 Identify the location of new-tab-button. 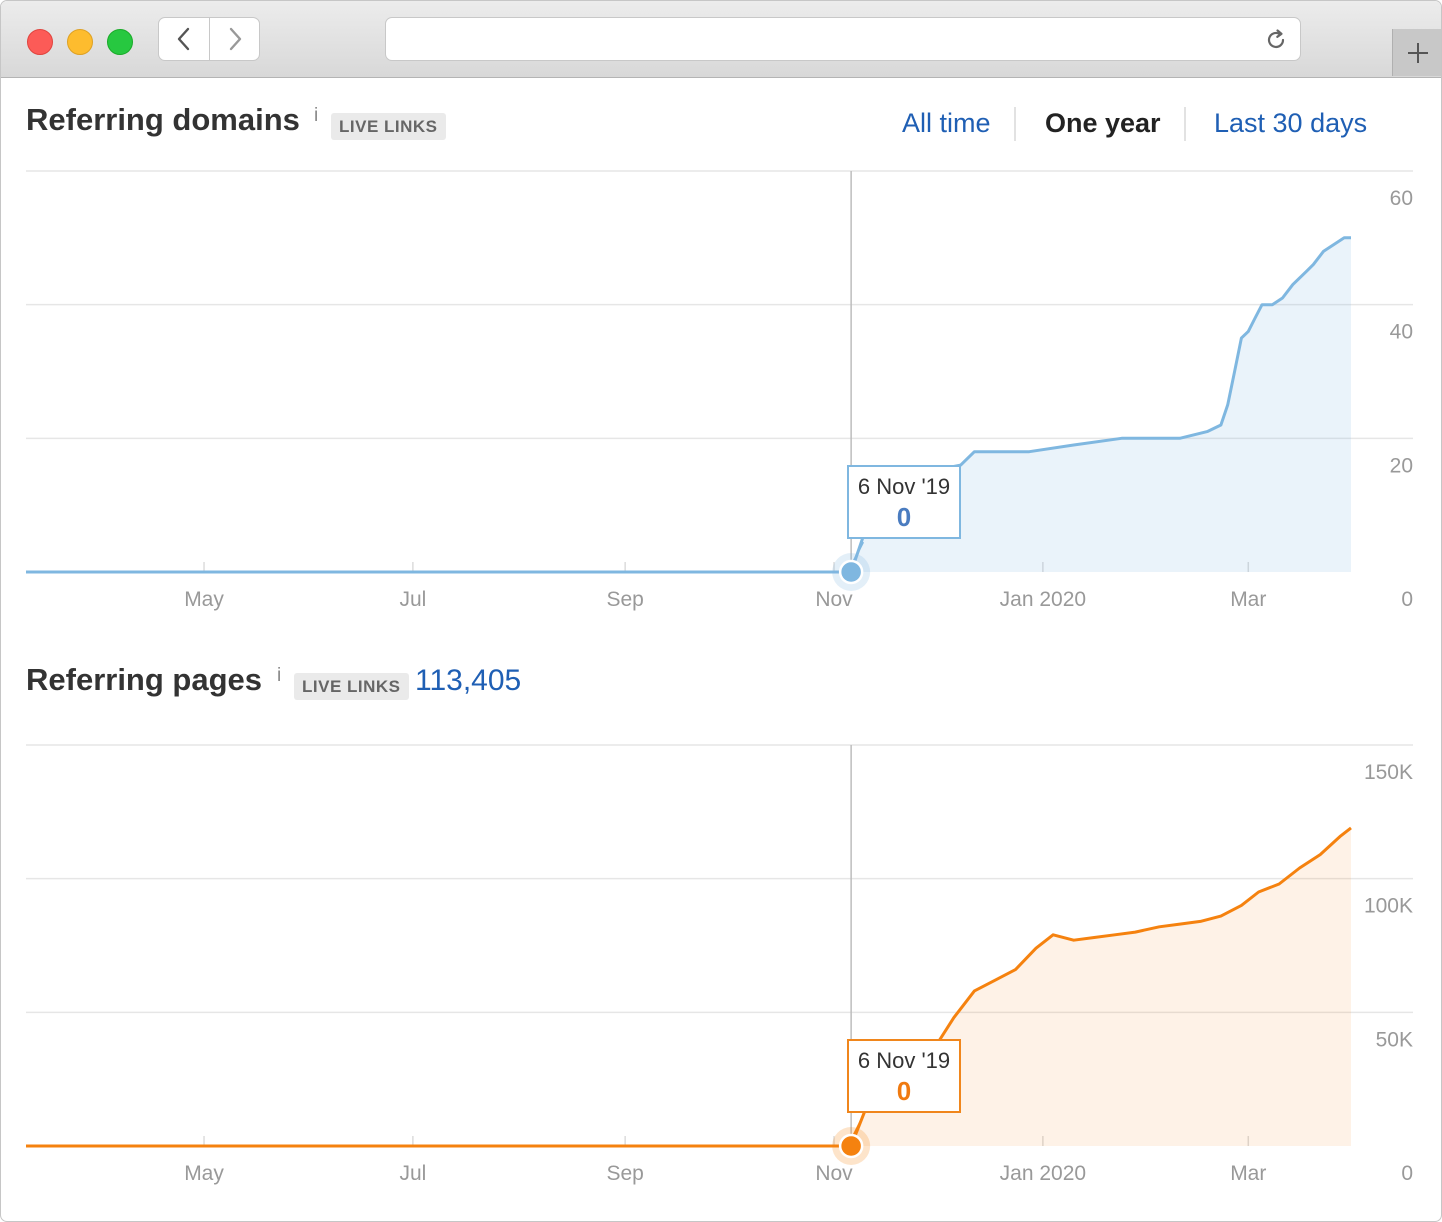
(1416, 52).